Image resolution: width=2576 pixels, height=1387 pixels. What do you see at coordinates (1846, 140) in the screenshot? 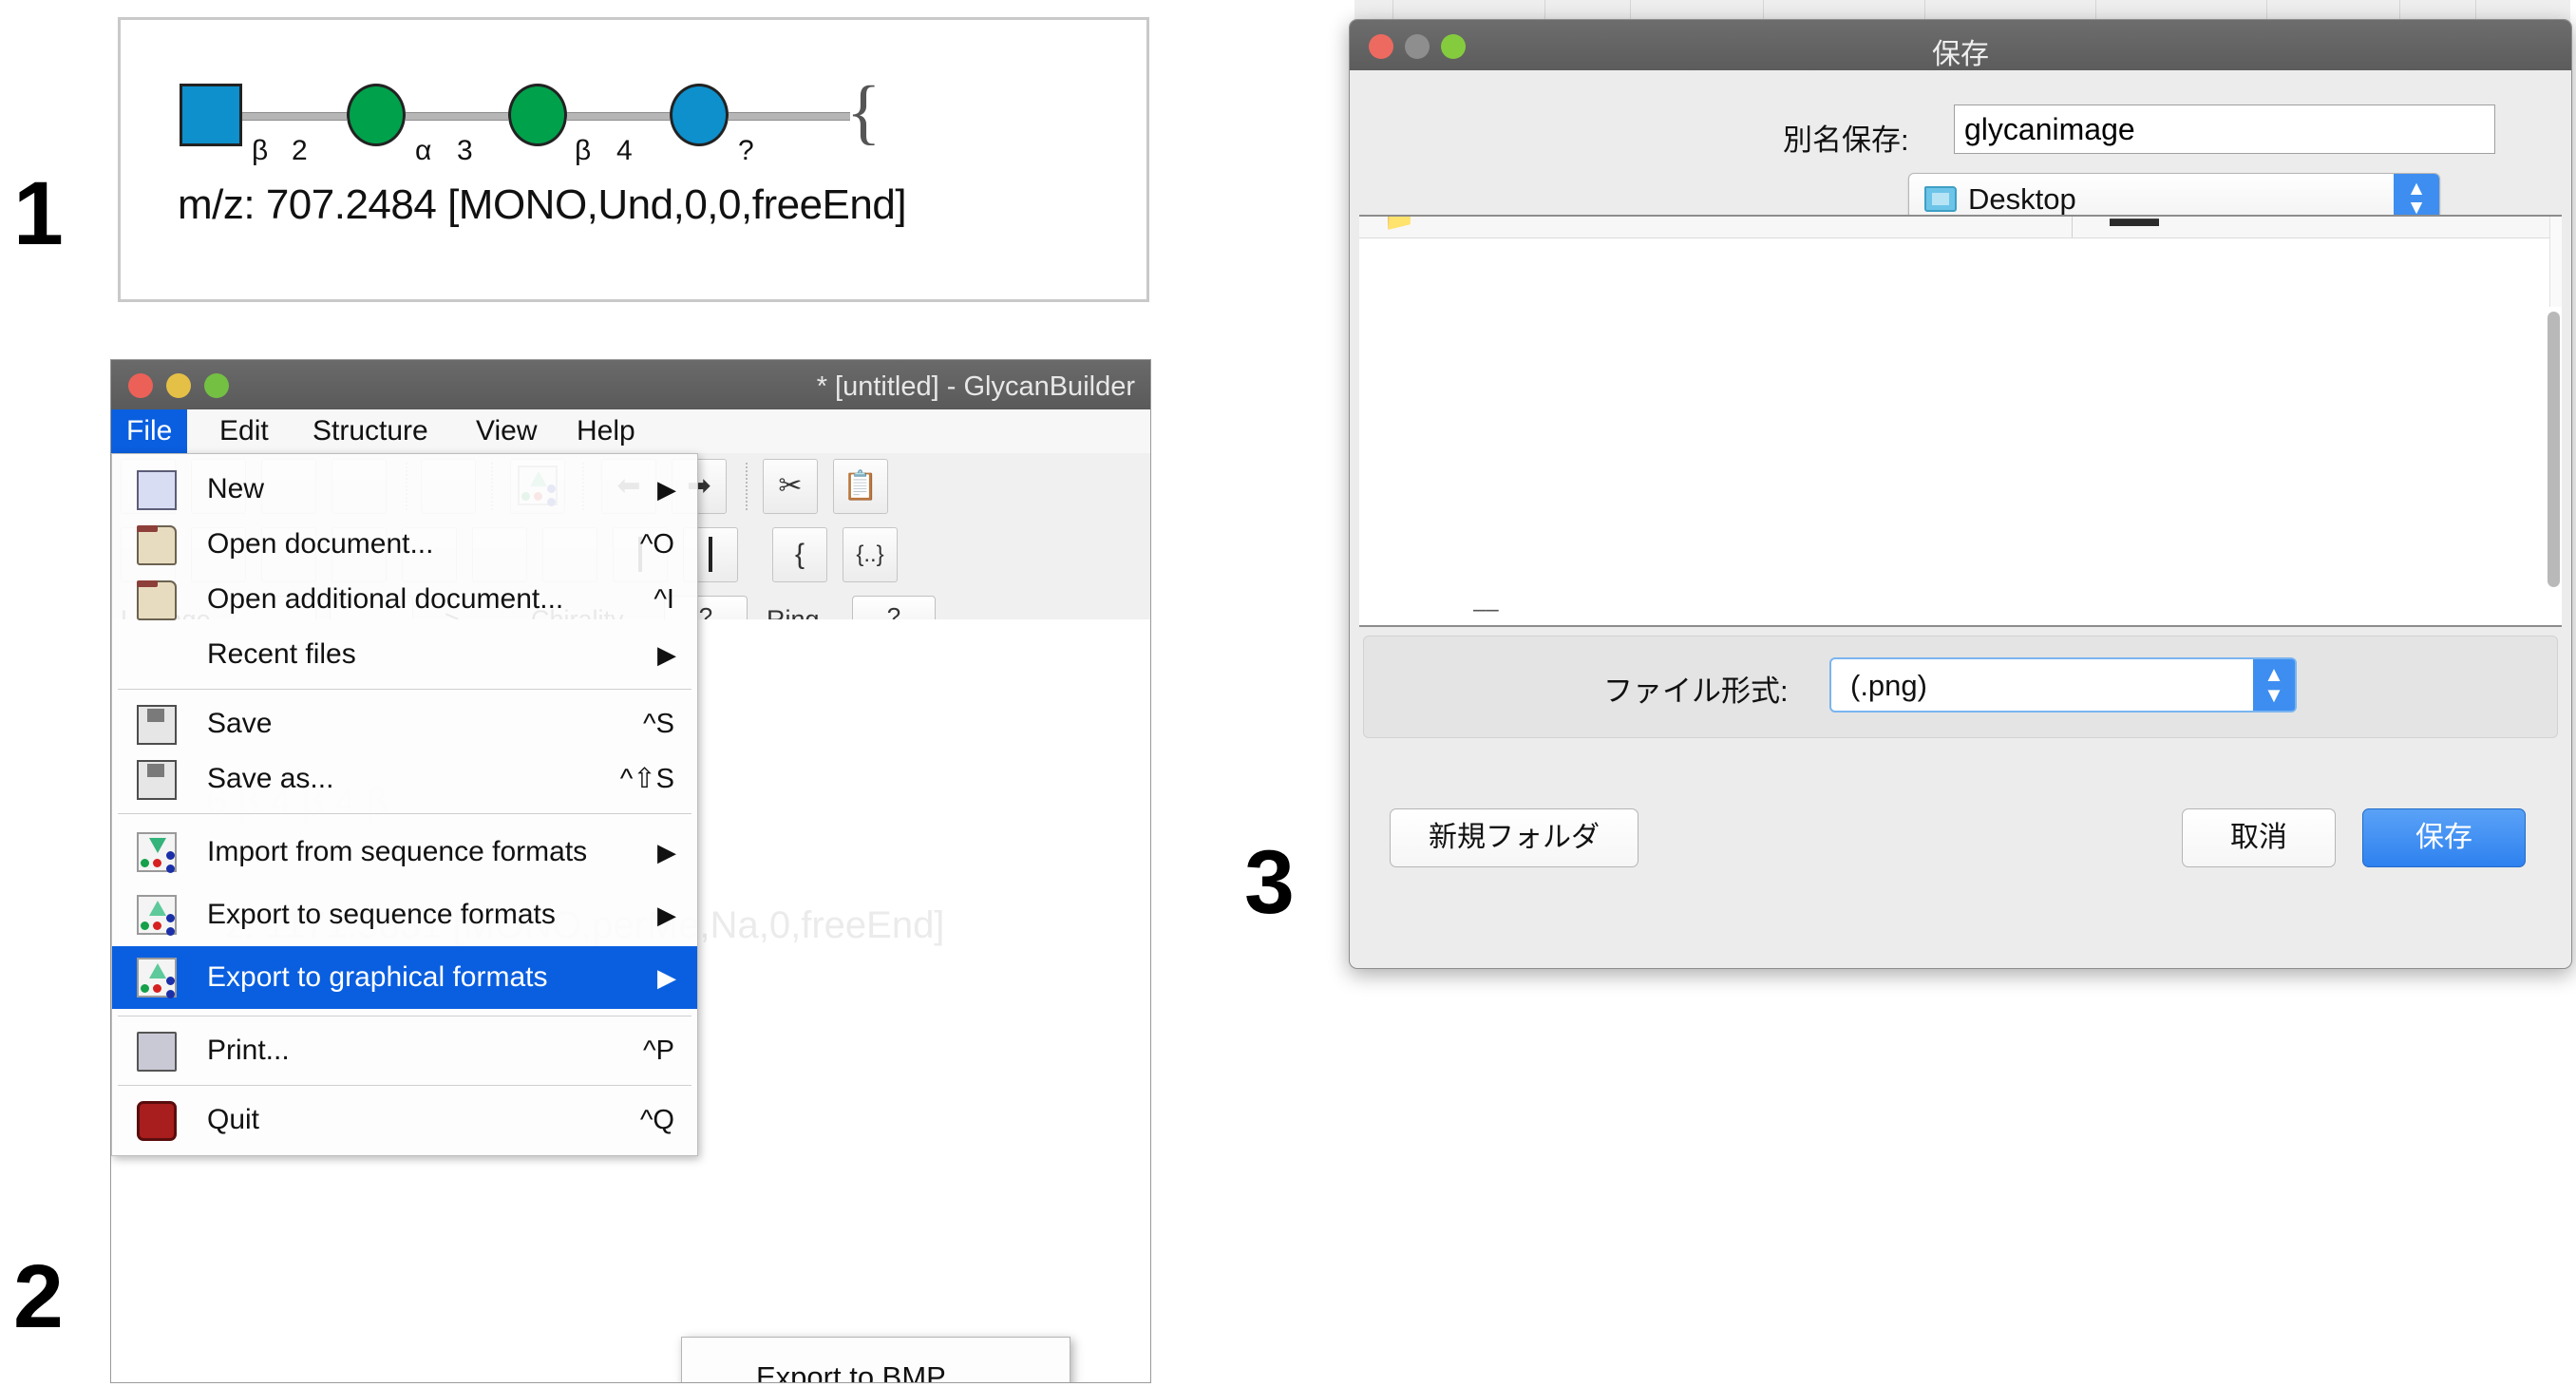
I see `save-as-label: 別名保存:` at bounding box center [1846, 140].